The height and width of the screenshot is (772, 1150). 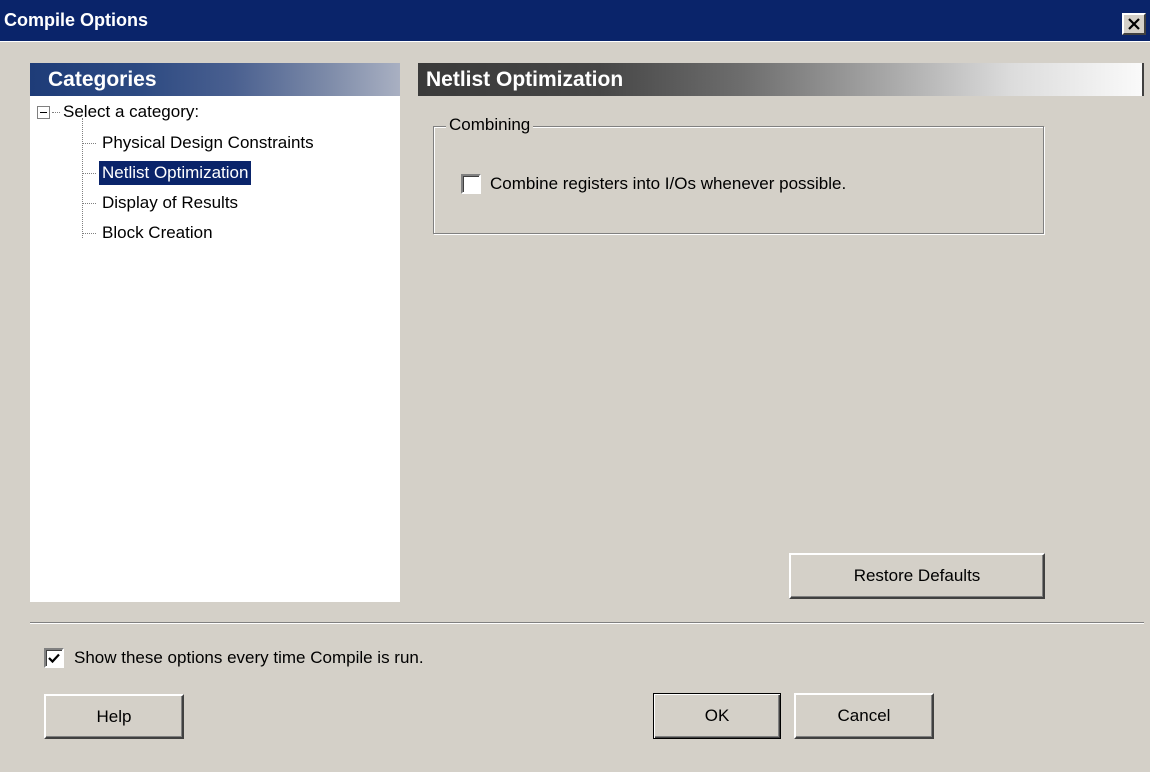 What do you see at coordinates (208, 142) in the screenshot?
I see `tree-item-label: Physical Design Constraints` at bounding box center [208, 142].